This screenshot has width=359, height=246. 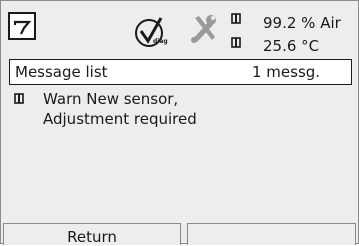 What do you see at coordinates (271, 234) in the screenshot?
I see `right-softkey` at bounding box center [271, 234].